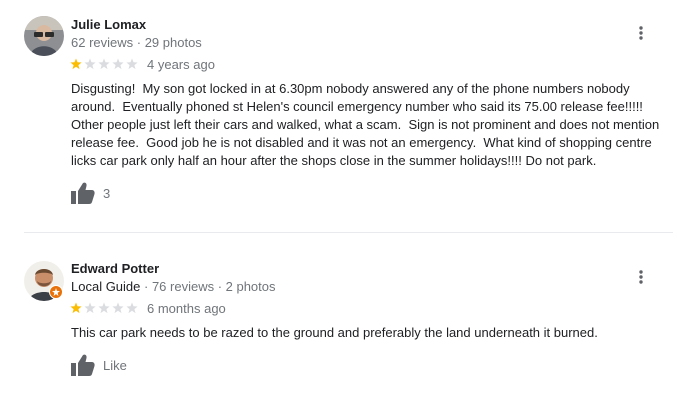  I want to click on like-button: Like, so click(99, 365).